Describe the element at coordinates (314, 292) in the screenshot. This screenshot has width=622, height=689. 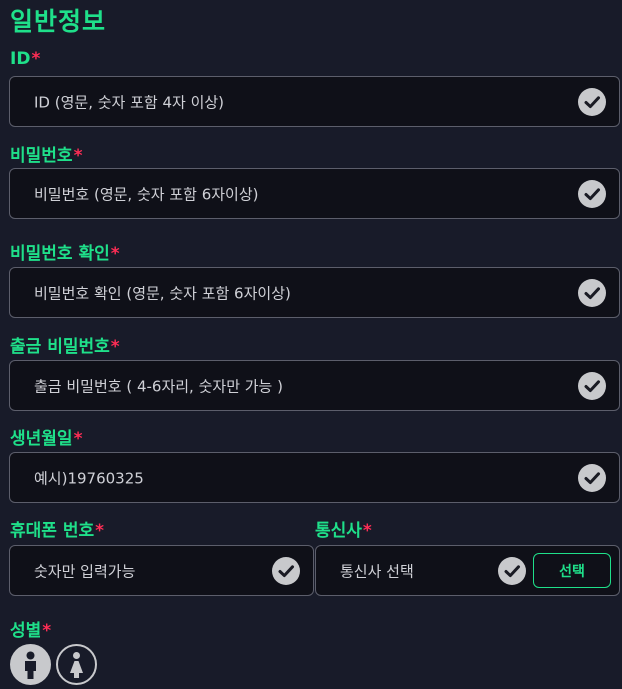
I see `password-confirm-field: 비밀번호 확인 (영문, 숫자 포함 6자이상)` at that location.